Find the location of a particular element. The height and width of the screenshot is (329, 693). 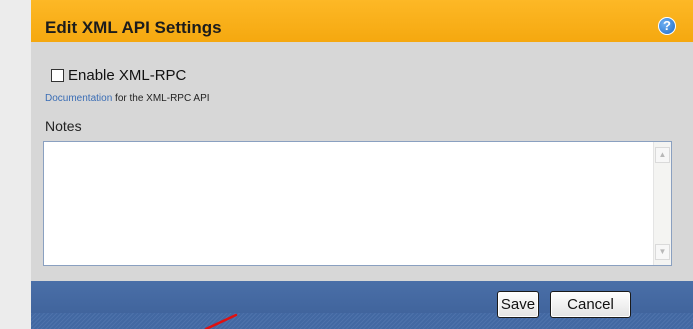

documentation-suffix: for the XML-RPC API is located at coordinates (161, 98).